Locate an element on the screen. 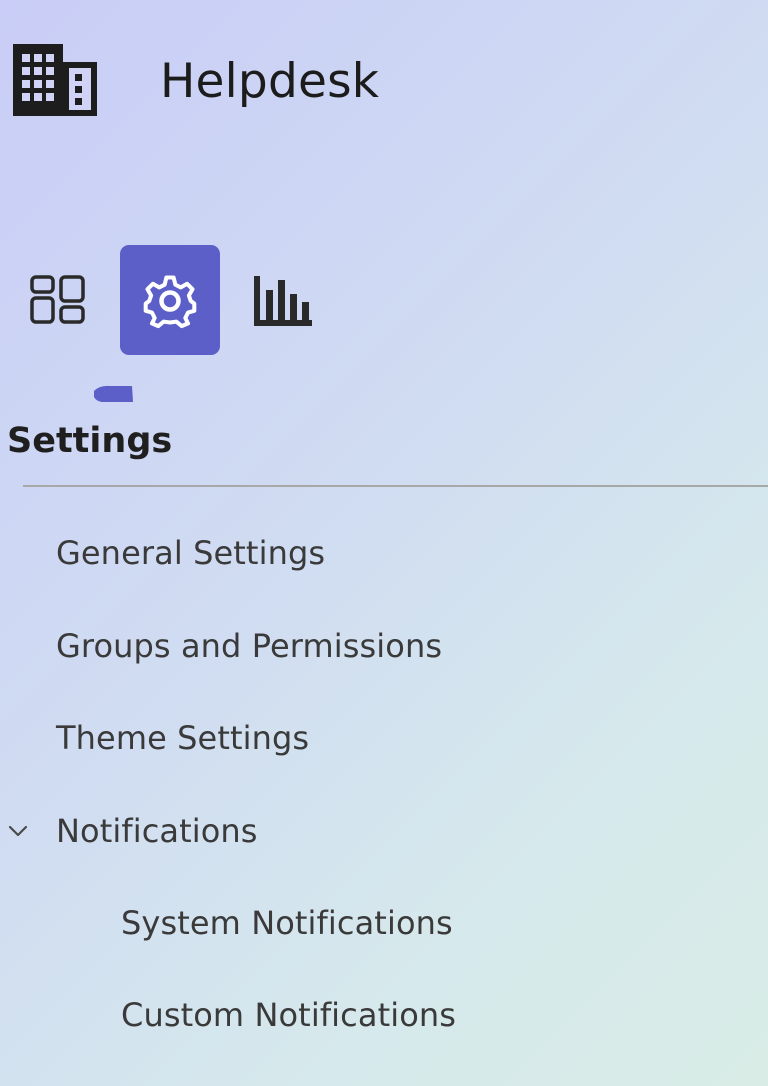 Image resolution: width=768 pixels, height=1086 pixels. gear-icon is located at coordinates (170, 300).